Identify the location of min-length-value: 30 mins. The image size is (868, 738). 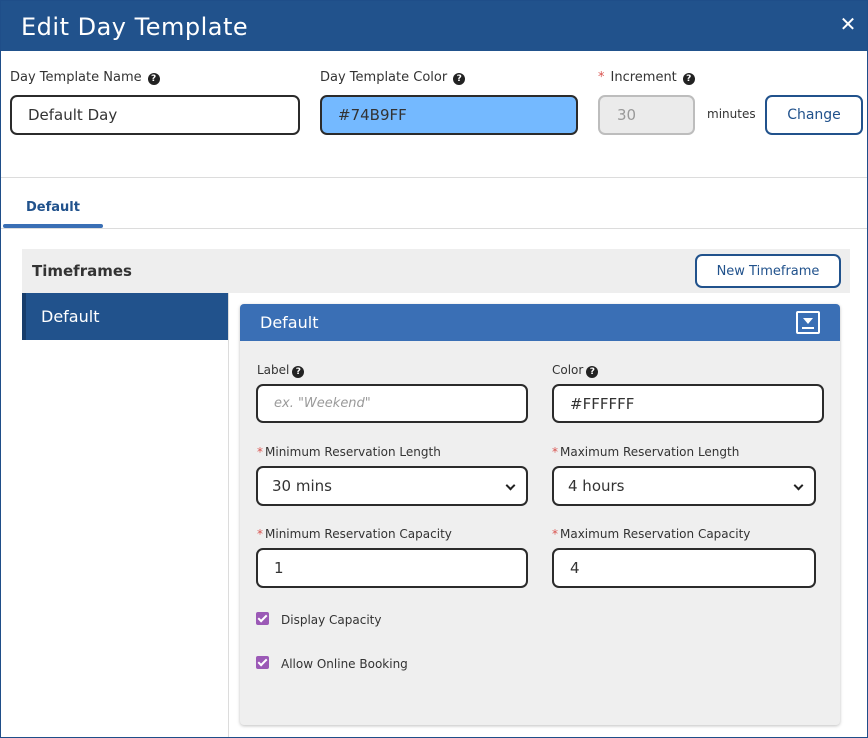
(302, 486).